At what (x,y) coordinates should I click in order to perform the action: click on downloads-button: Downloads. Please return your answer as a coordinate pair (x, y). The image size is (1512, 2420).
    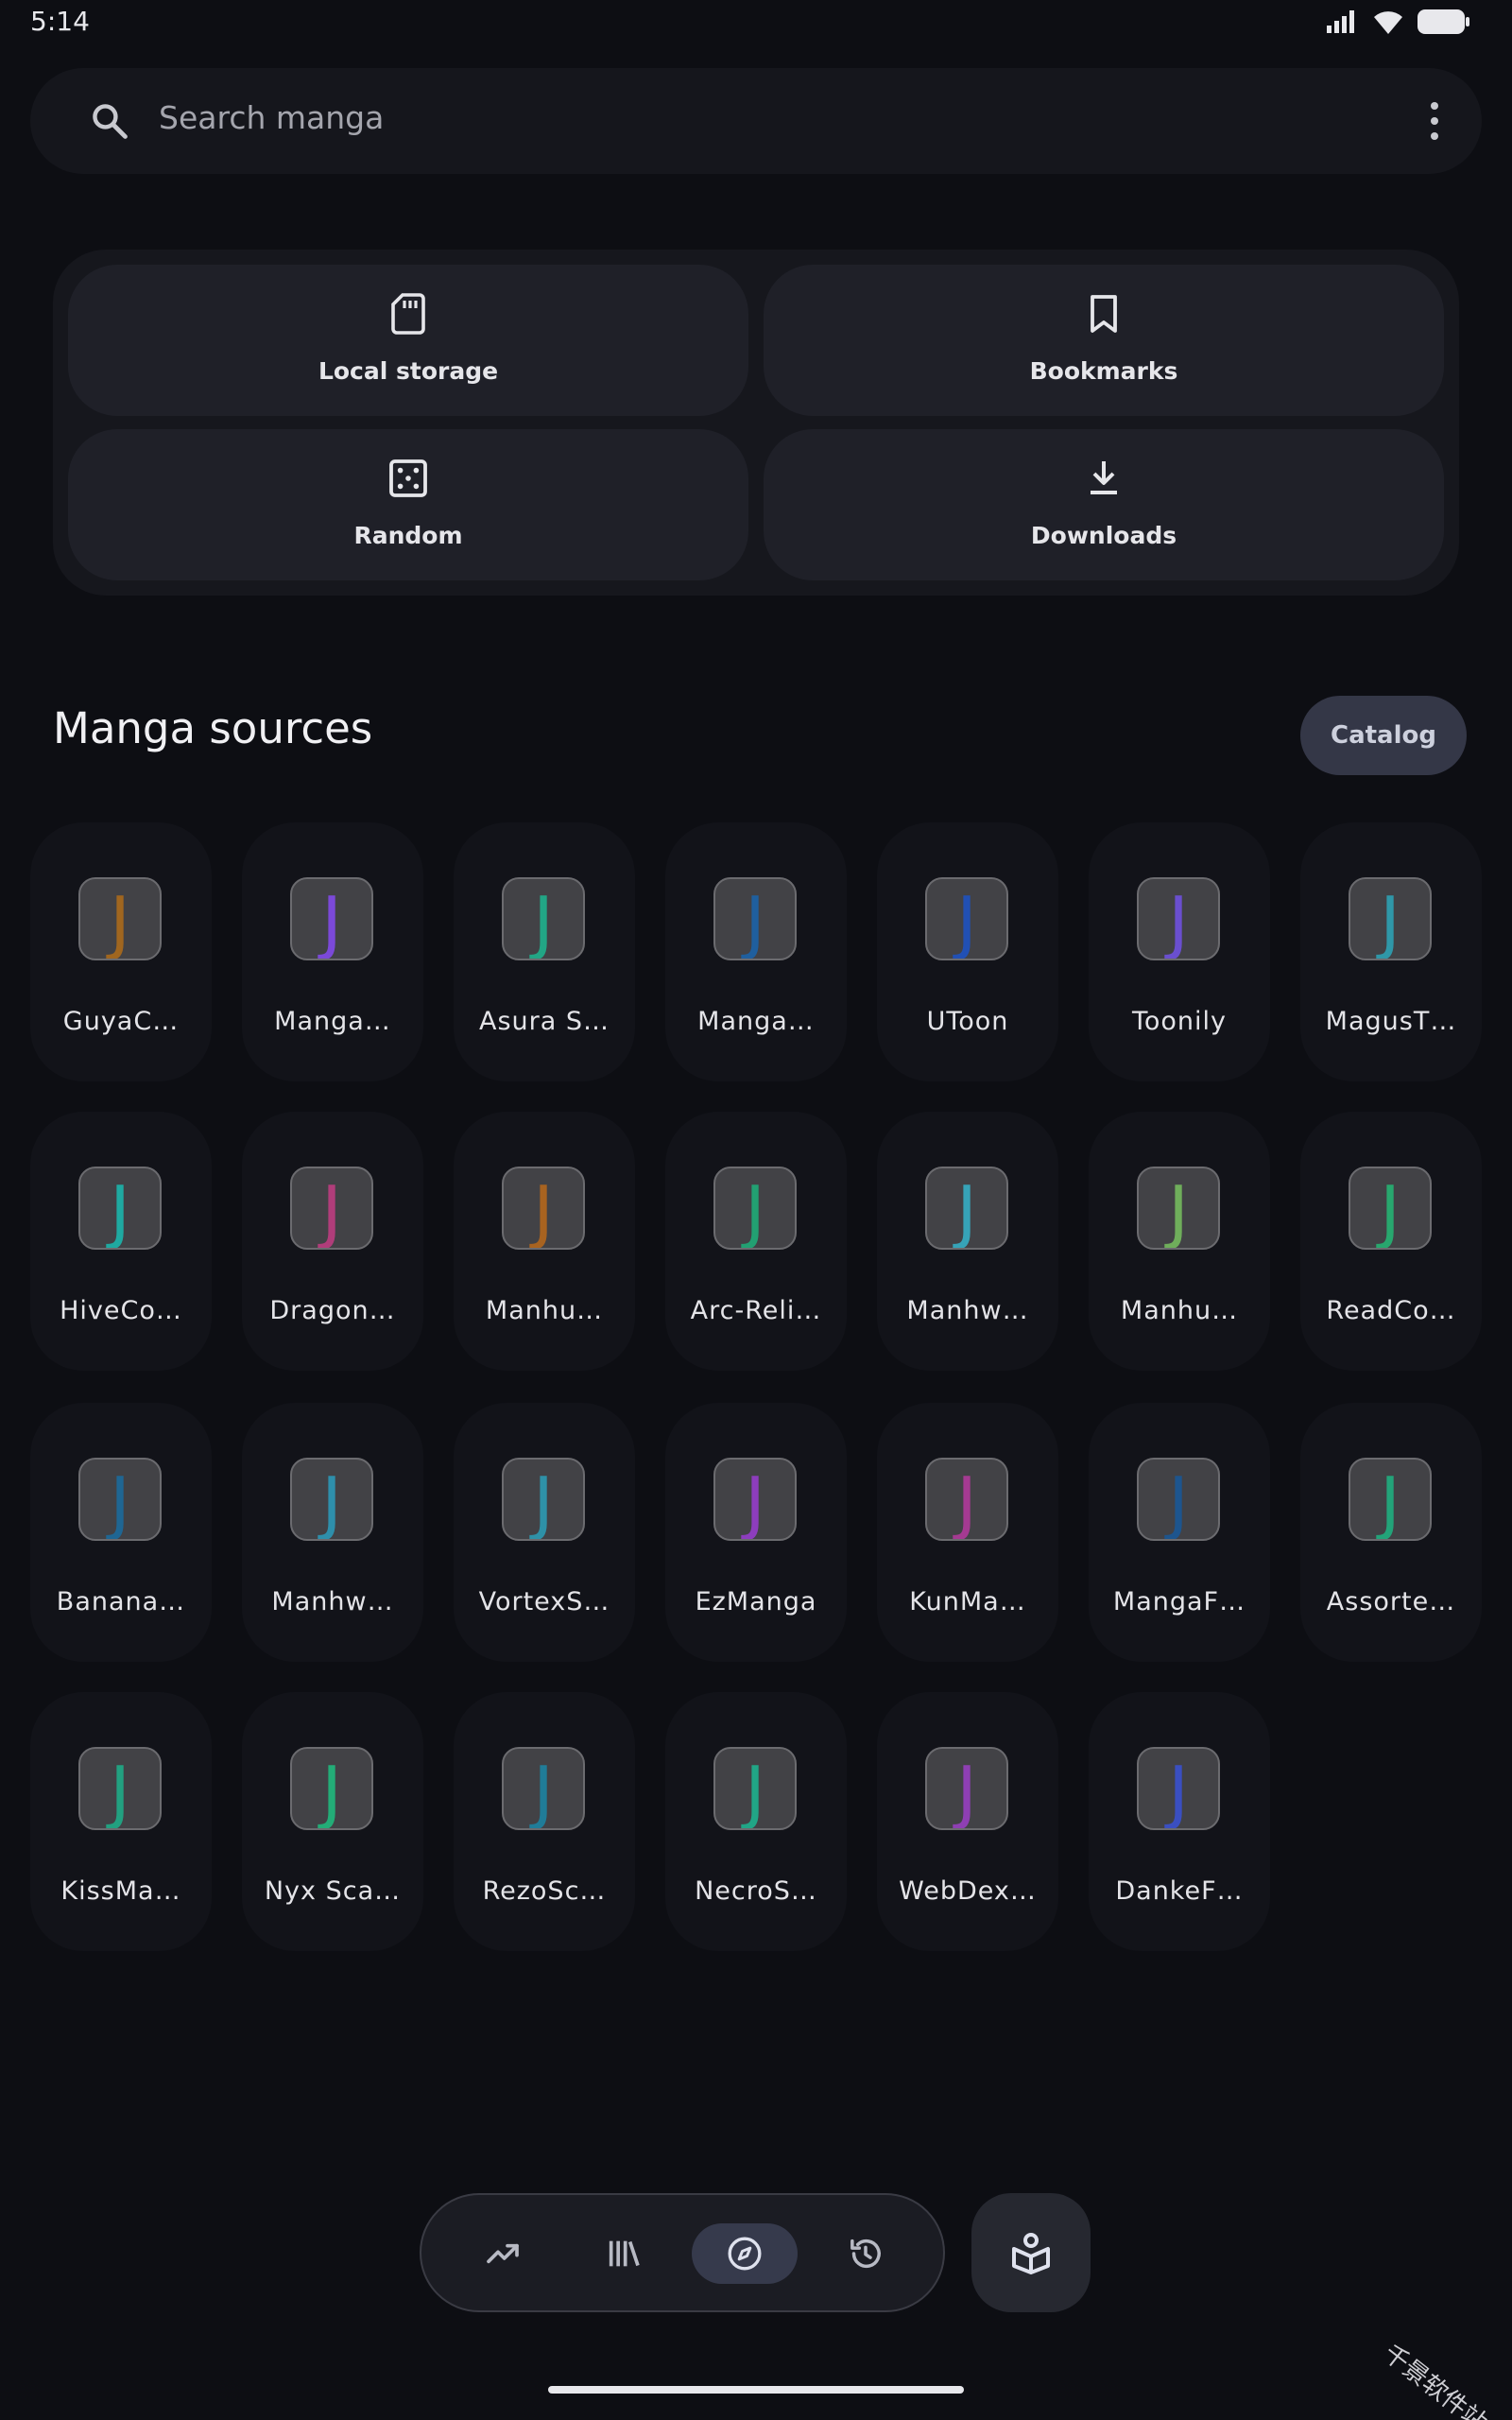
    Looking at the image, I should click on (1104, 504).